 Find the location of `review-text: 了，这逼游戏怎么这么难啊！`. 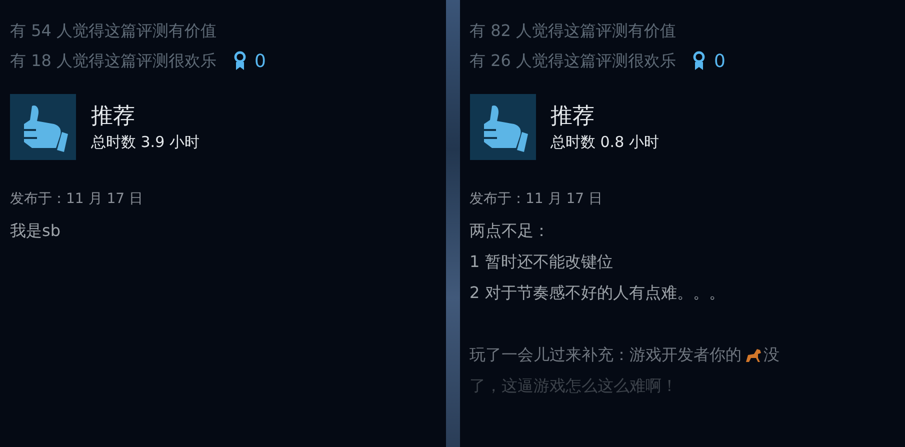

review-text: 了，这逼游戏怎么这么难啊！ is located at coordinates (574, 385).